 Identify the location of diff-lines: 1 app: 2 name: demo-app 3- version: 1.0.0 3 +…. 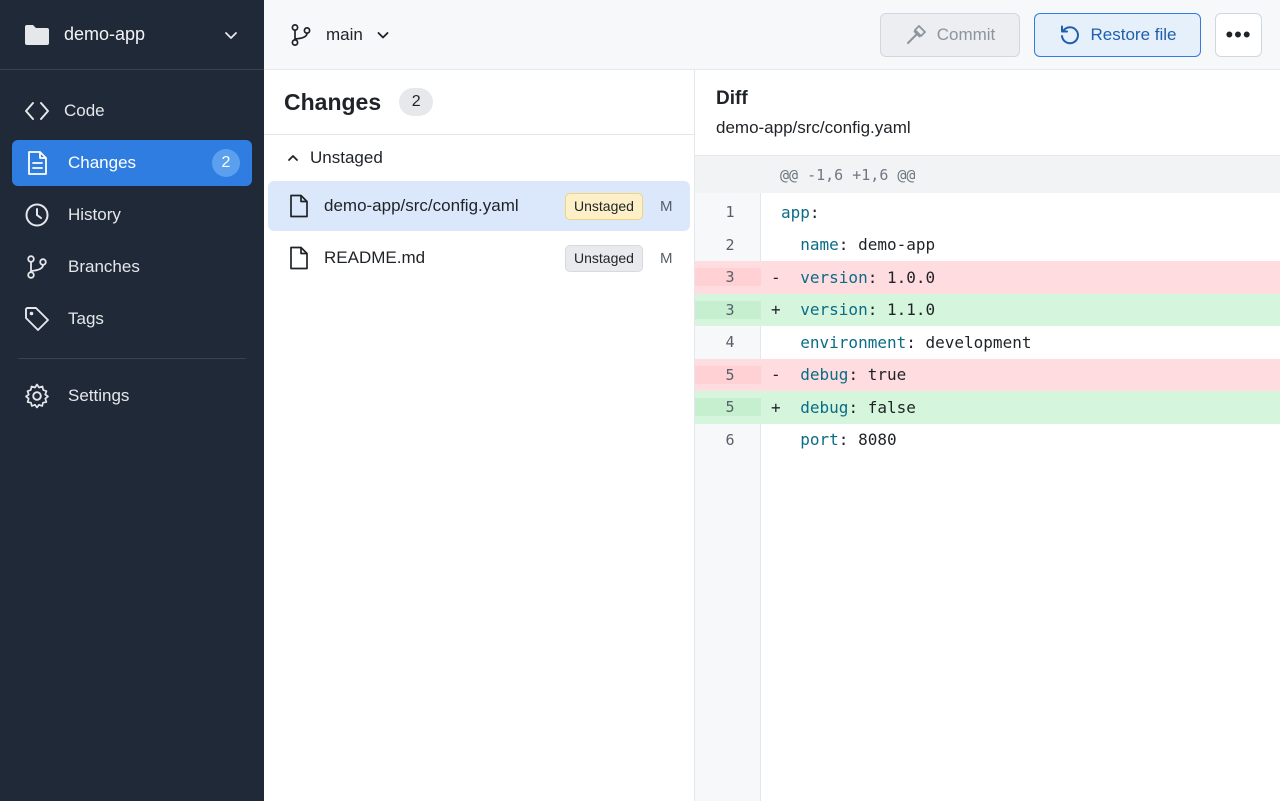
(987, 326).